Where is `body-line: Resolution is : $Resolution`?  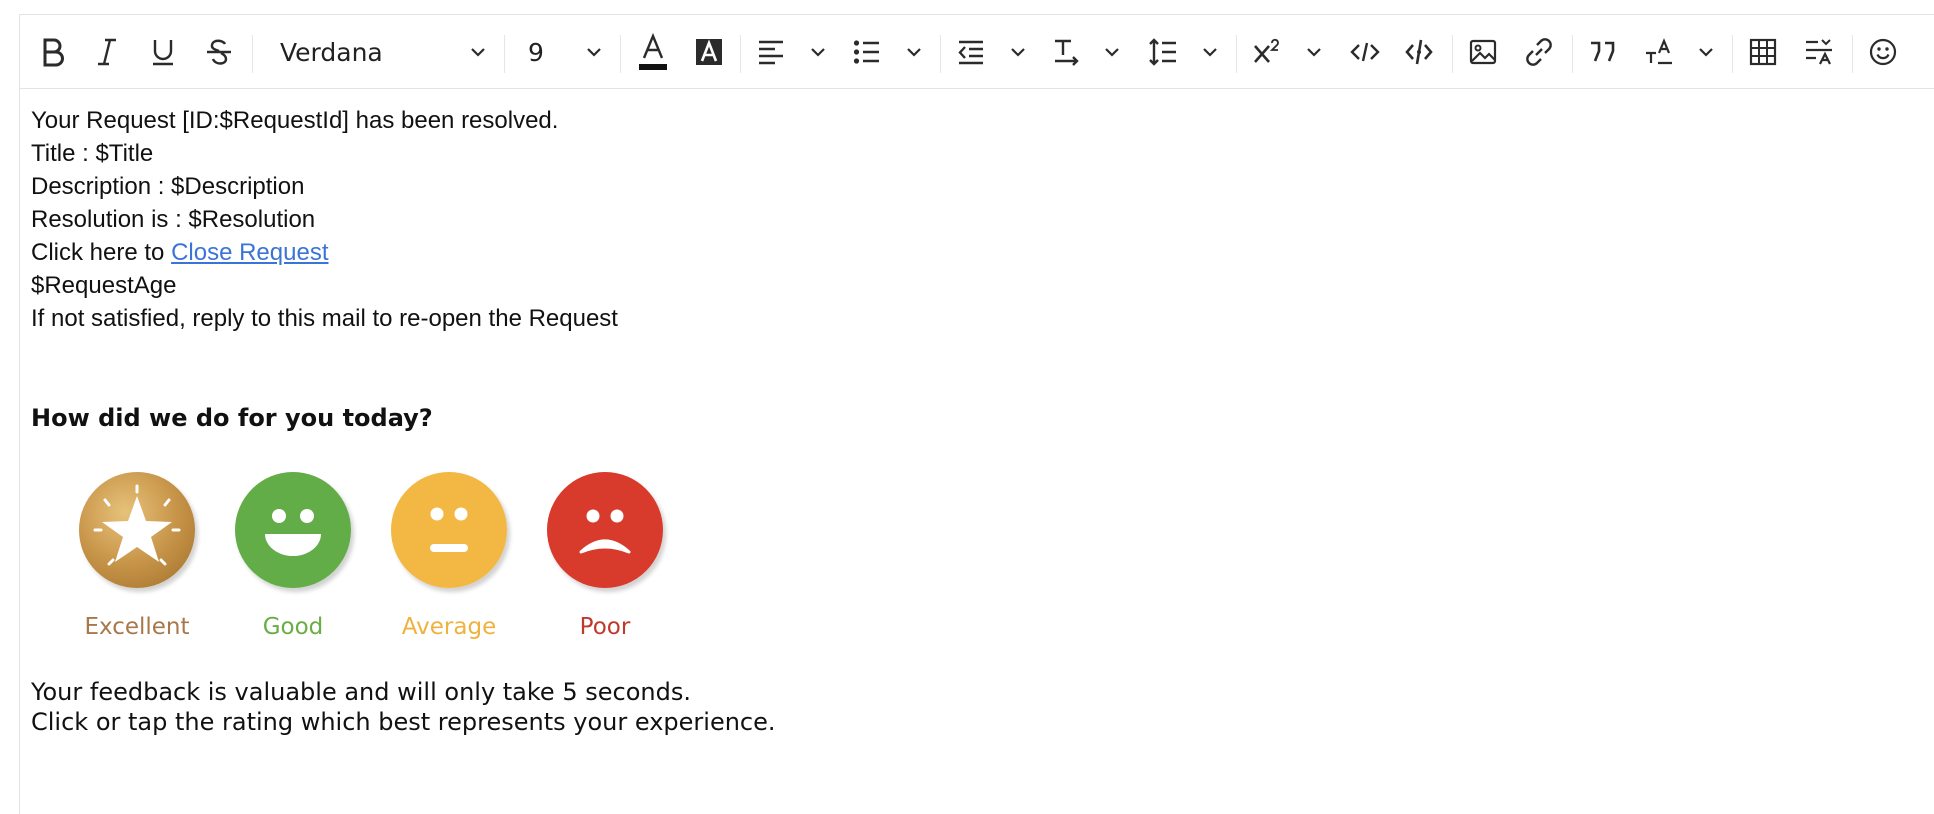
body-line: Resolution is : $Resolution is located at coordinates (173, 219).